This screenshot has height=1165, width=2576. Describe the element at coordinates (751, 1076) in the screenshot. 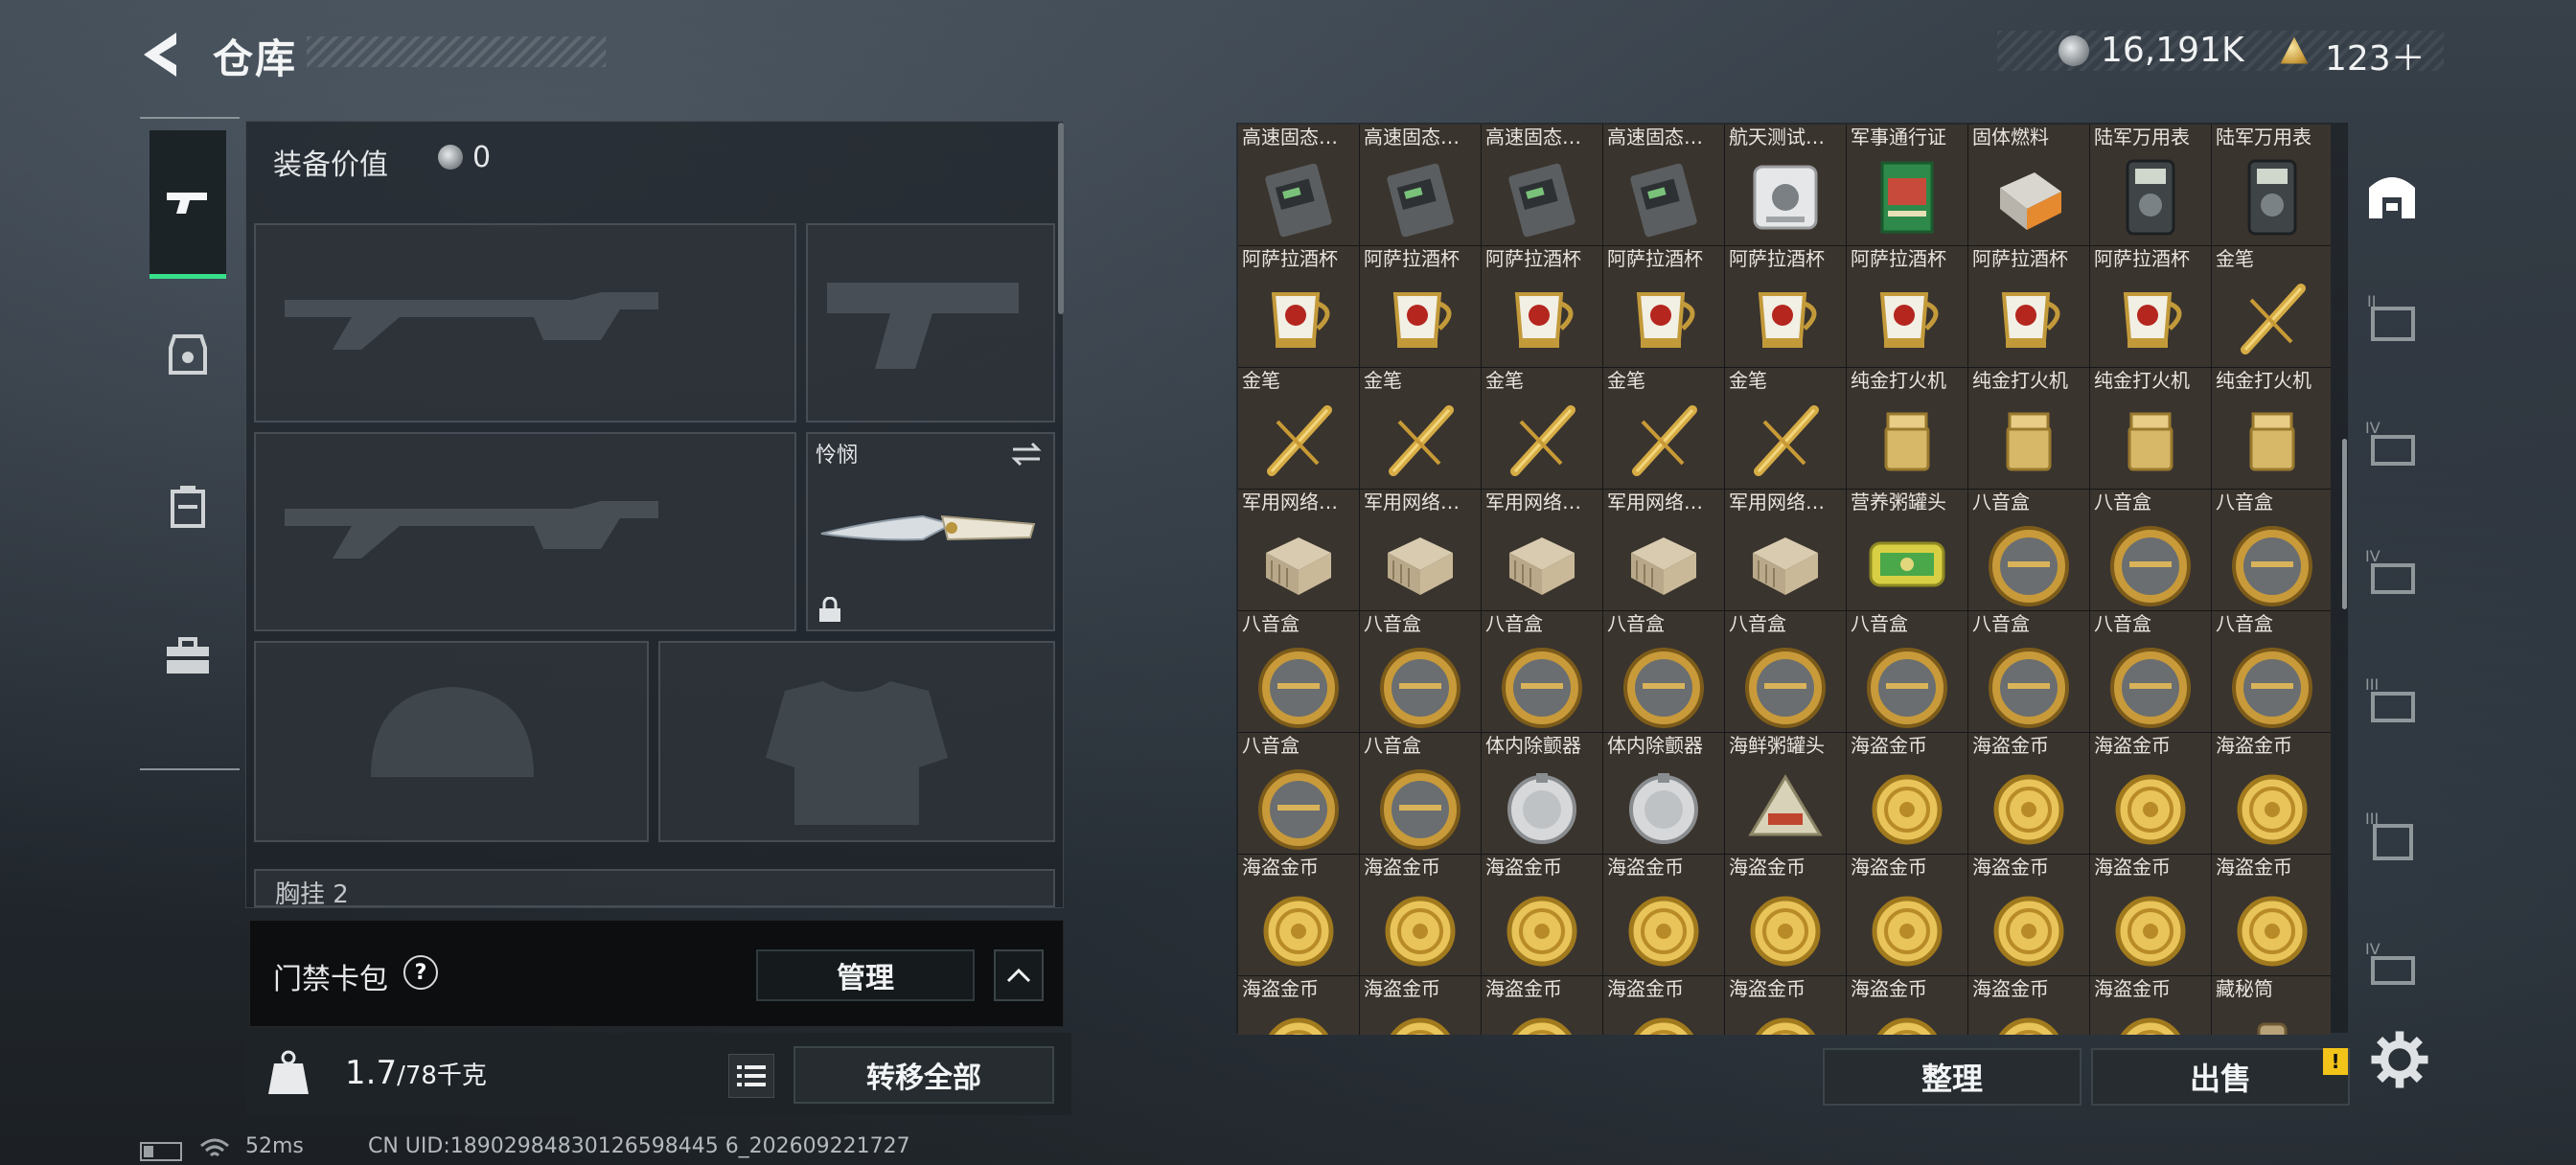

I see `list-view-button` at that location.